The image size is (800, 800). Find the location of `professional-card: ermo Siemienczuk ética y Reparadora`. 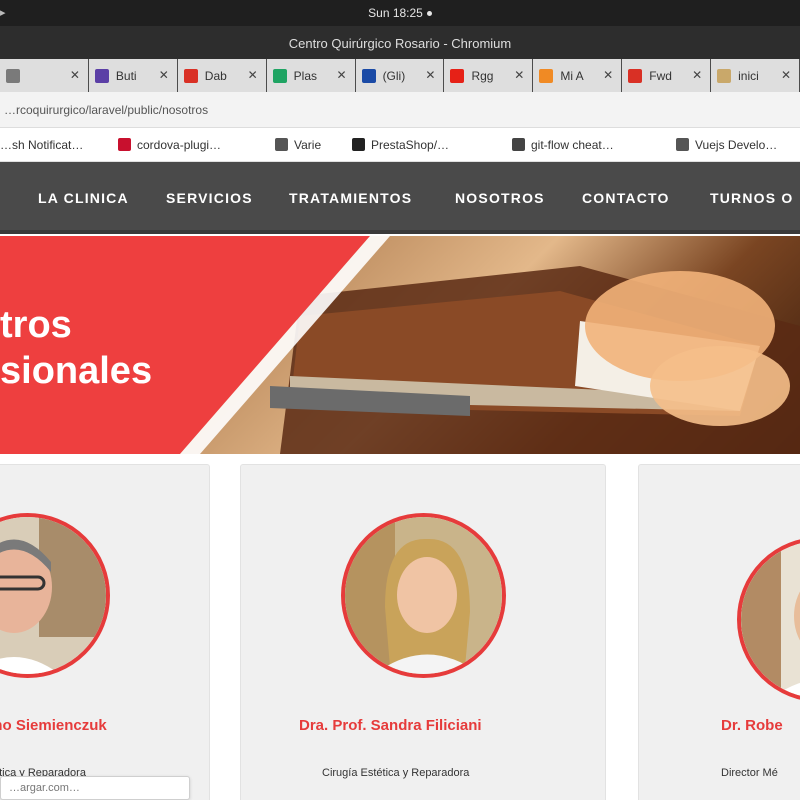

professional-card: ermo Siemienczuk ética y Reparadora is located at coordinates (105, 632).